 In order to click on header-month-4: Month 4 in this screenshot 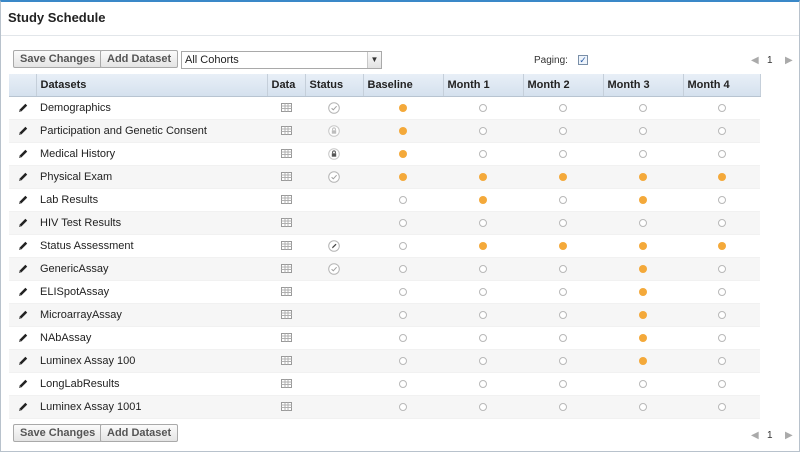, I will do `click(722, 85)`.